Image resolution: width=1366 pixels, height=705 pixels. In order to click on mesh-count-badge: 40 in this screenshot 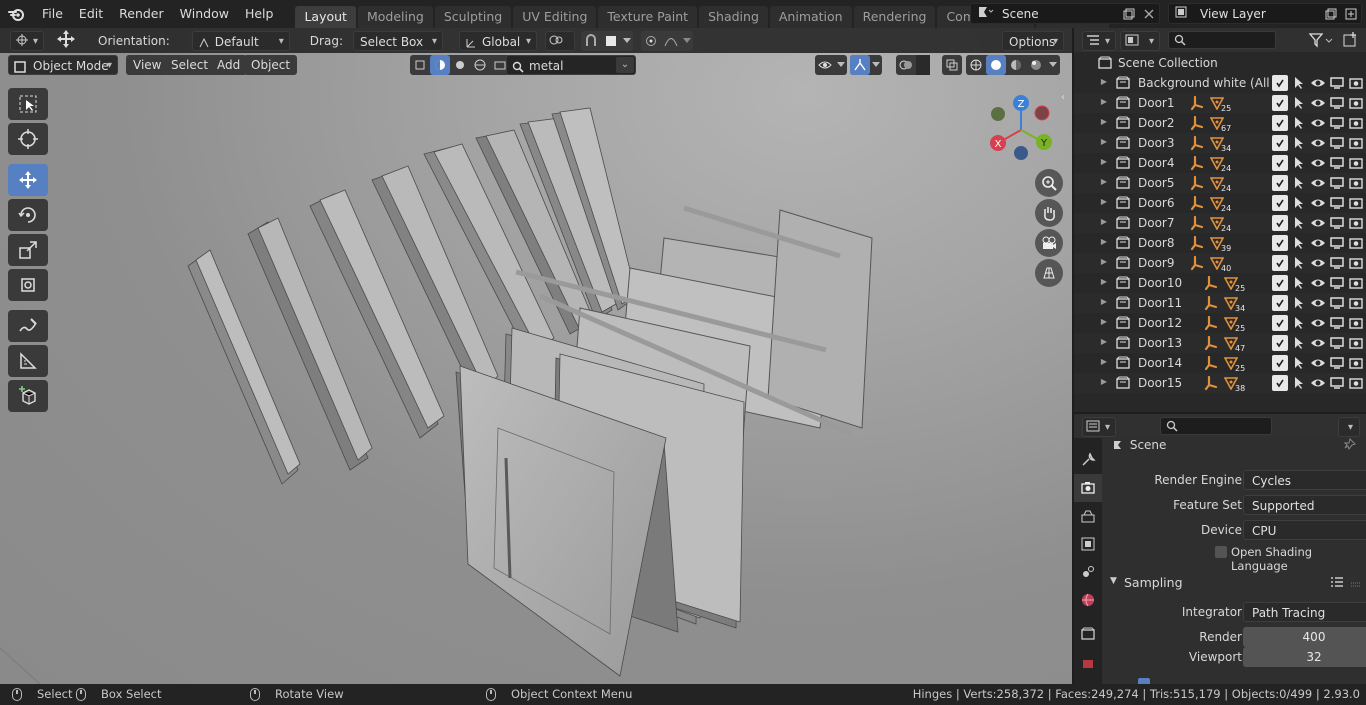, I will do `click(1210, 264)`.